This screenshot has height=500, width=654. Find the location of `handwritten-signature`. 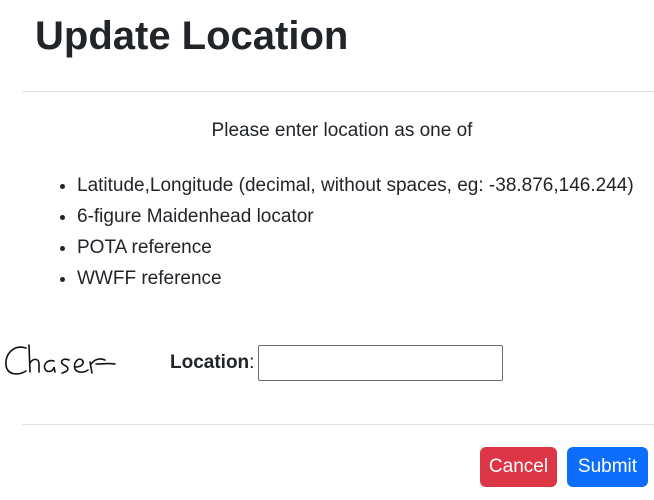

handwritten-signature is located at coordinates (60, 359).